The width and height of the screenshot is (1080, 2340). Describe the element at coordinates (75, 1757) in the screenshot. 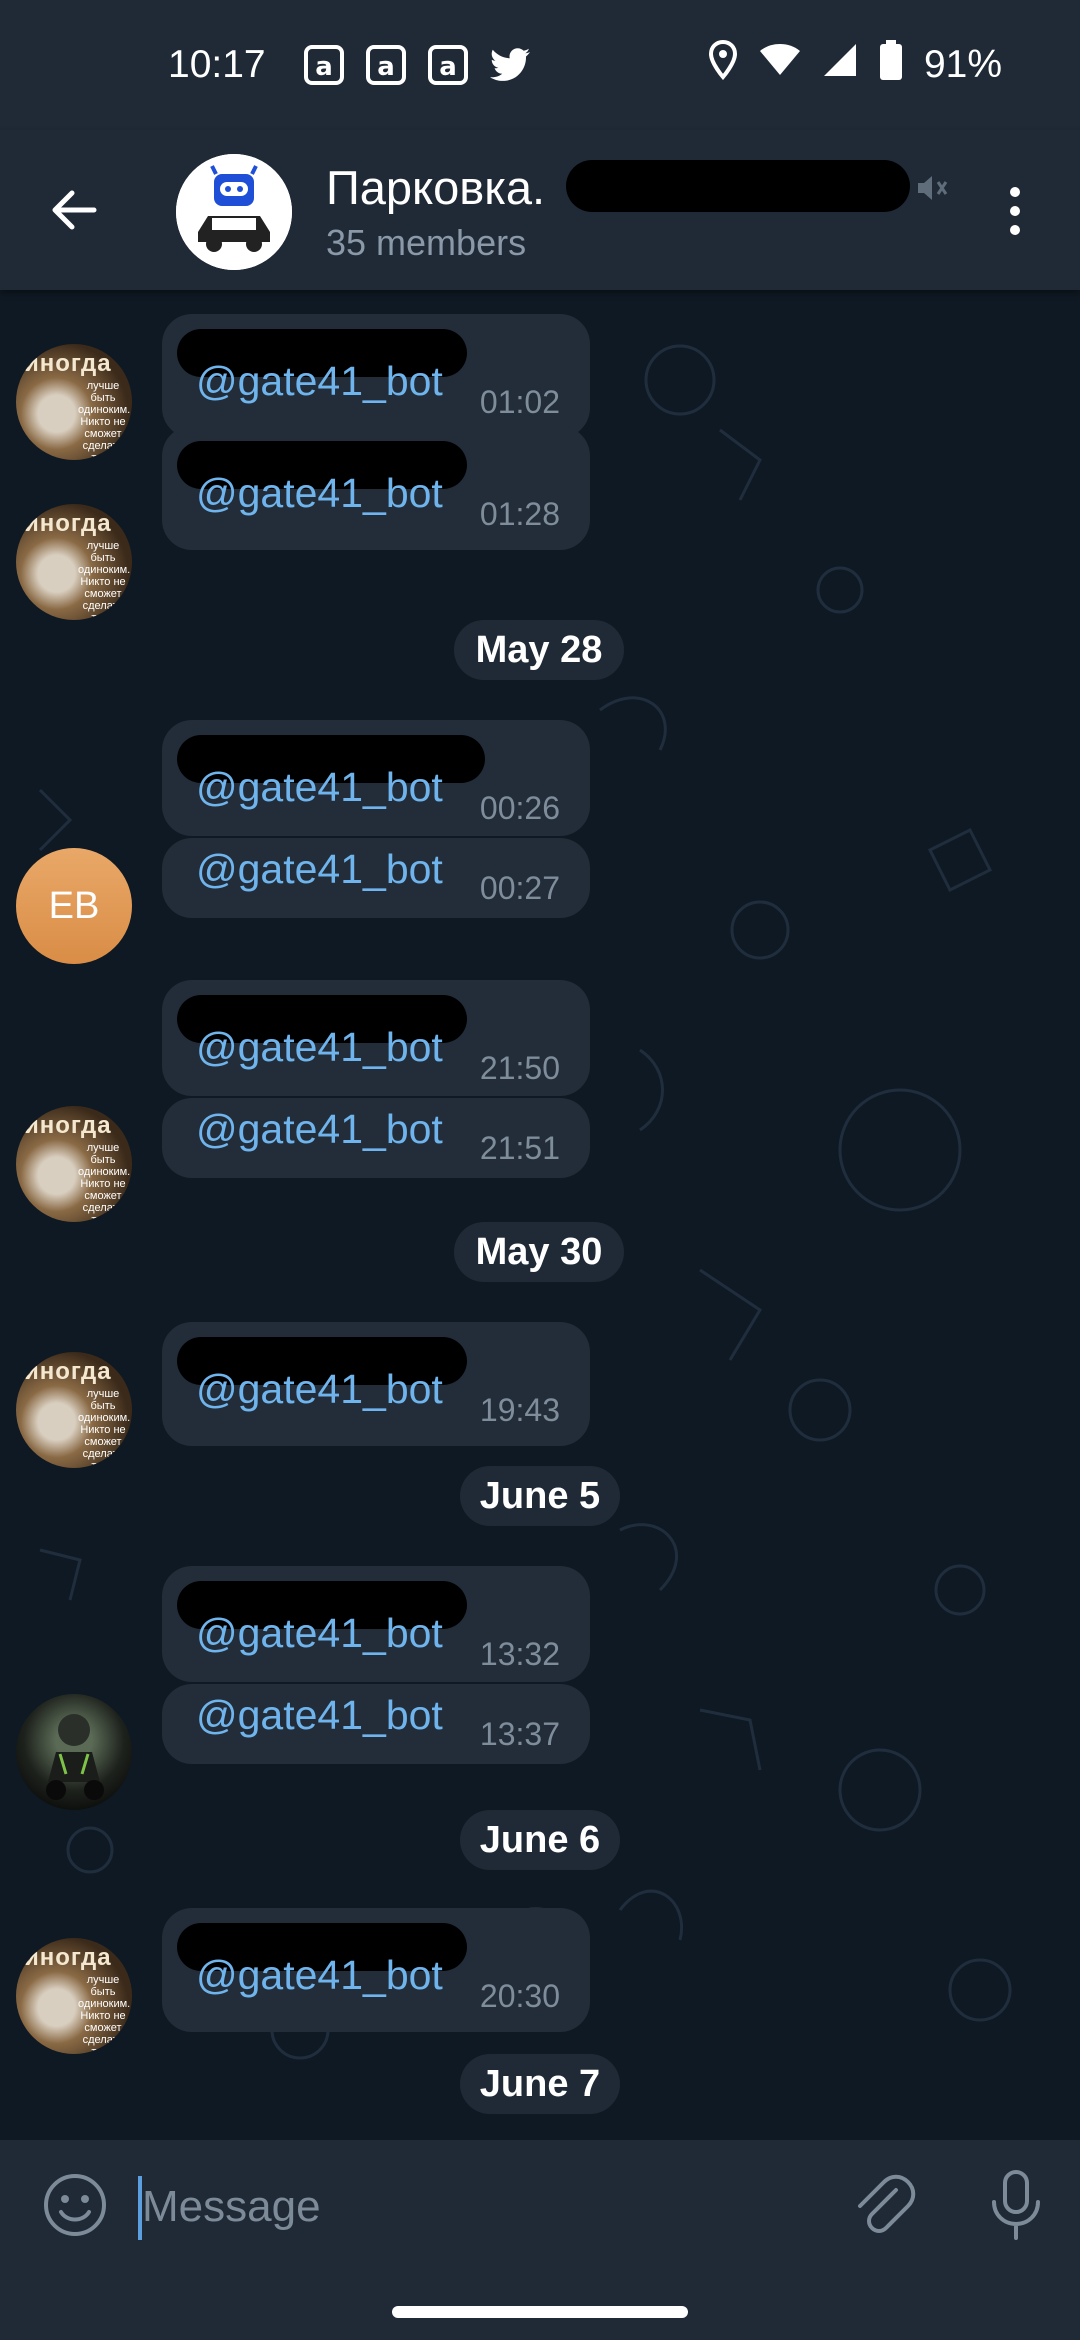

I see `motorcyclist-icon` at that location.